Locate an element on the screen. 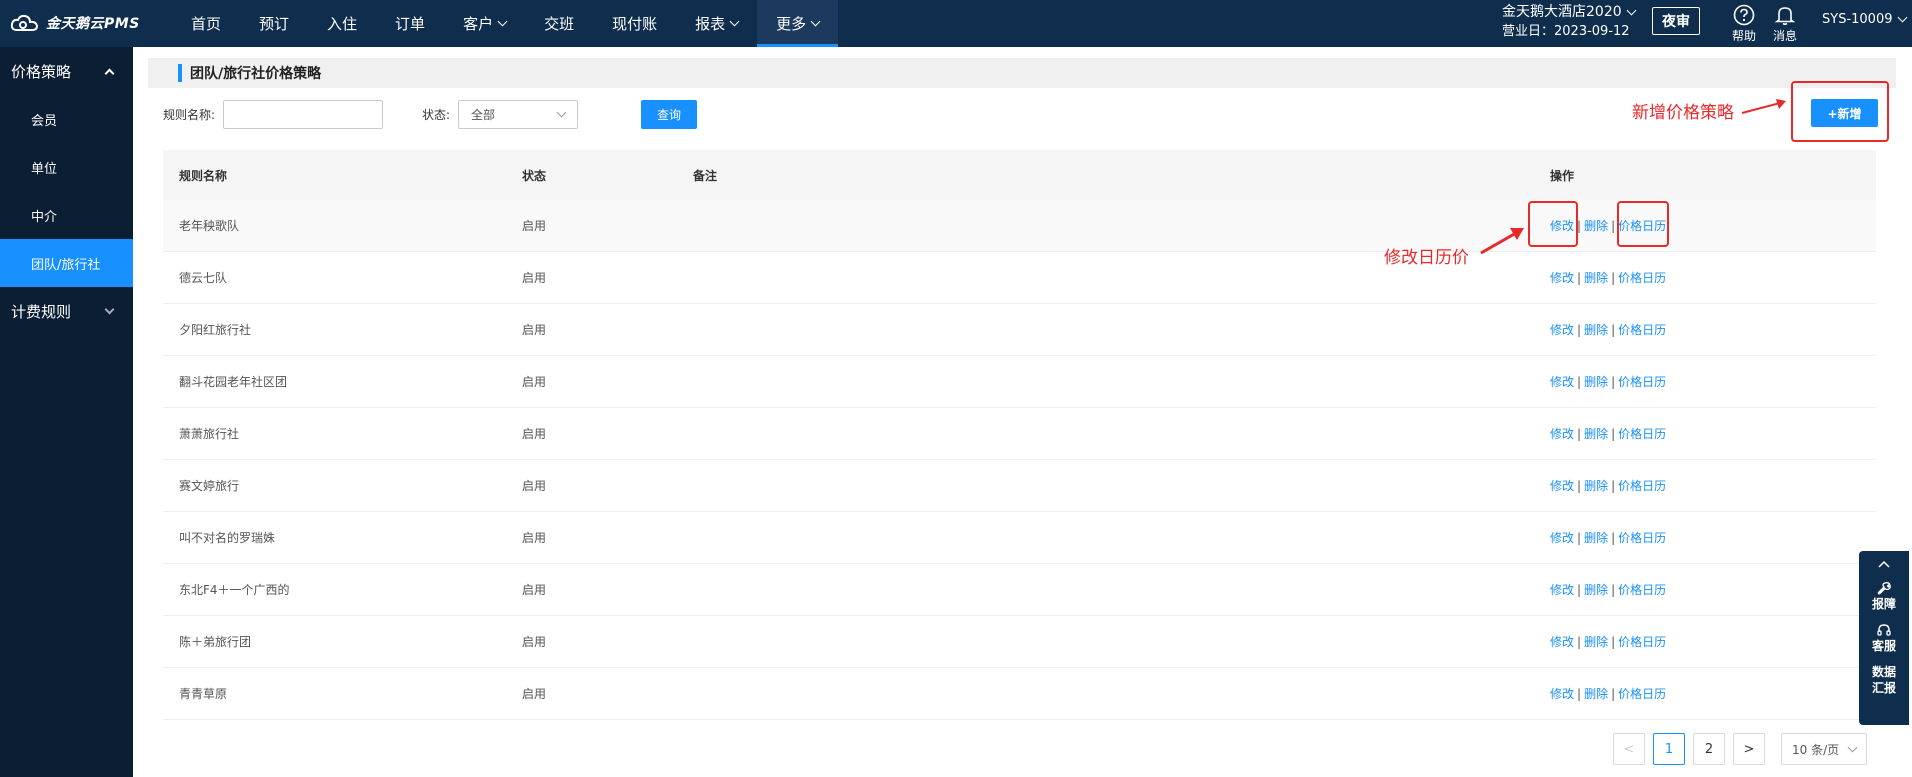  nav-item-6: 现付账 is located at coordinates (634, 23).